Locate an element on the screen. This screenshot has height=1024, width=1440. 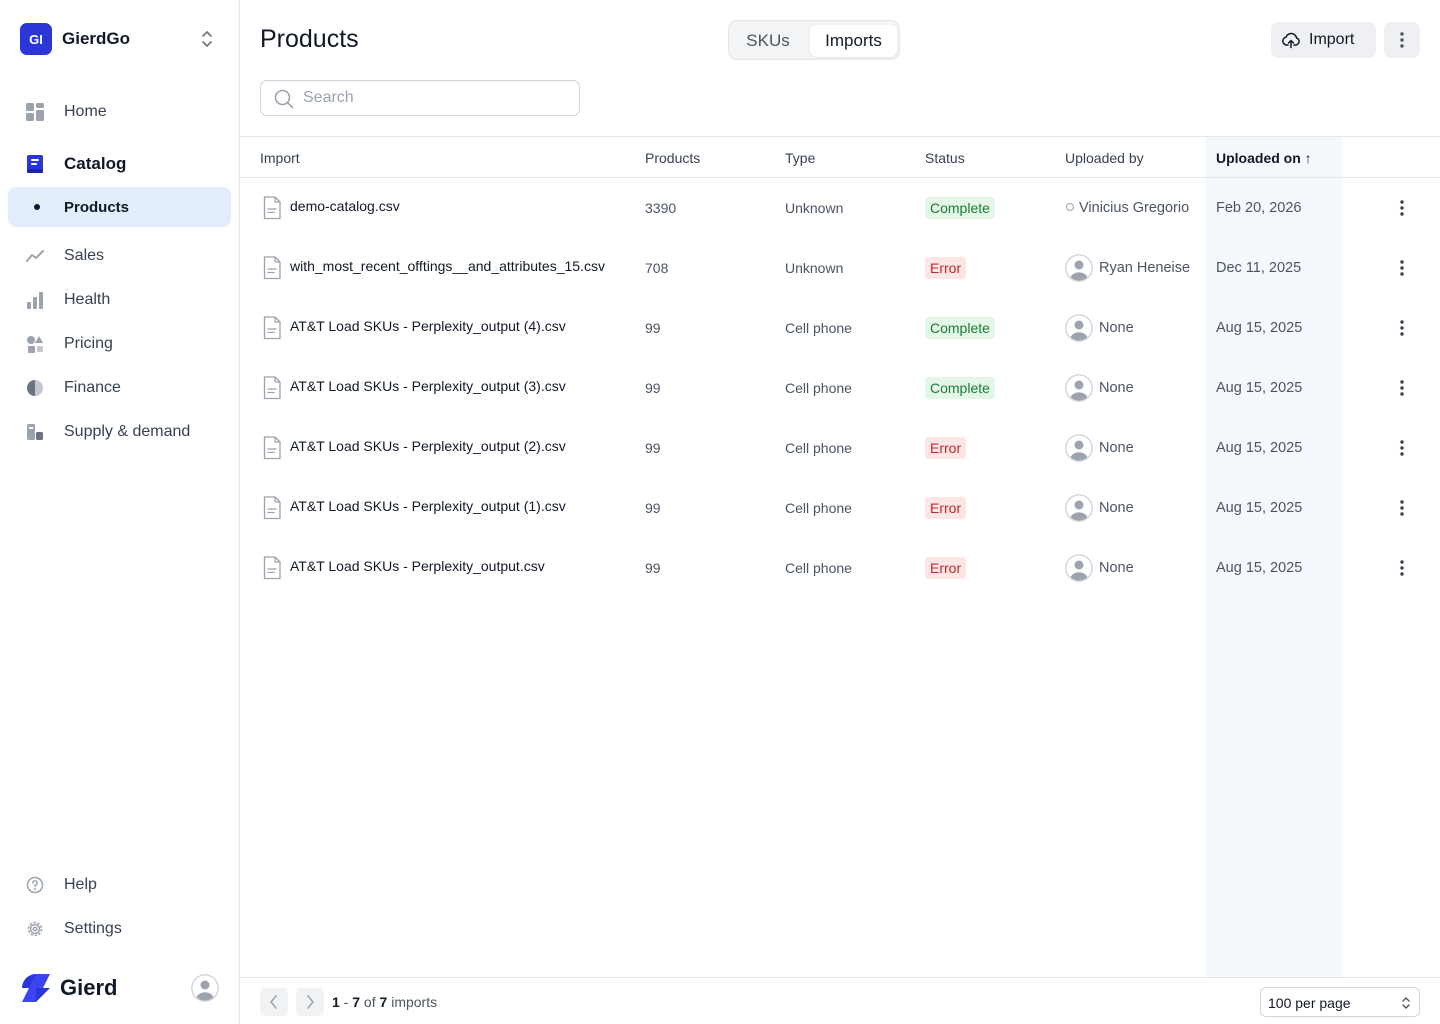
column-header-status: Status is located at coordinates (945, 158).